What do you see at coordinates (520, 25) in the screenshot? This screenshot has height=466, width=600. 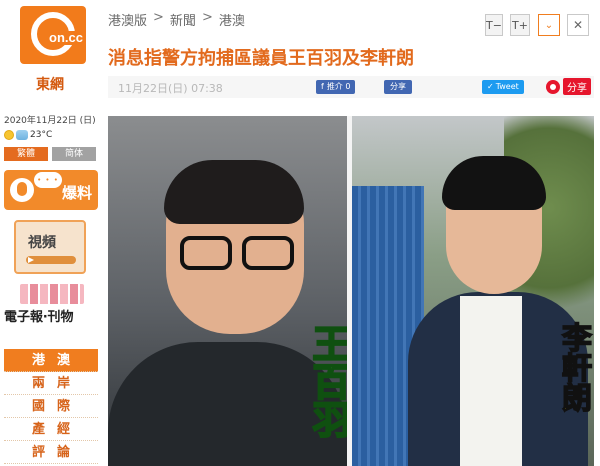 I see `font-larger-button: T+` at bounding box center [520, 25].